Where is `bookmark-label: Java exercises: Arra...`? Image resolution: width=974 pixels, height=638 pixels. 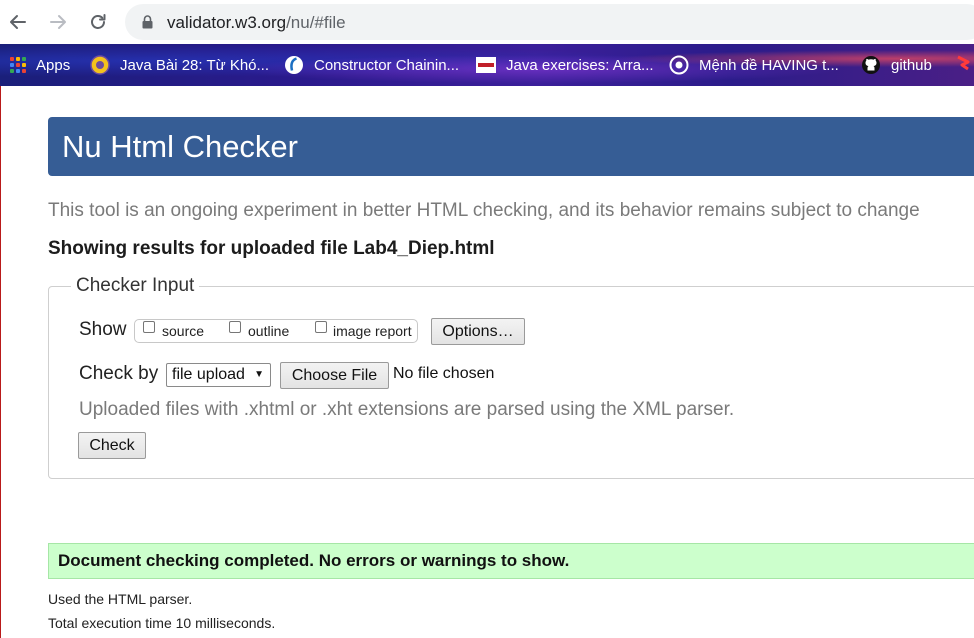
bookmark-label: Java exercises: Arra... is located at coordinates (580, 65).